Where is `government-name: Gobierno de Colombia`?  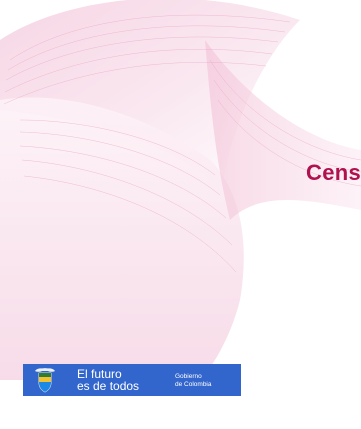
government-name: Gobierno de Colombia is located at coordinates (193, 380).